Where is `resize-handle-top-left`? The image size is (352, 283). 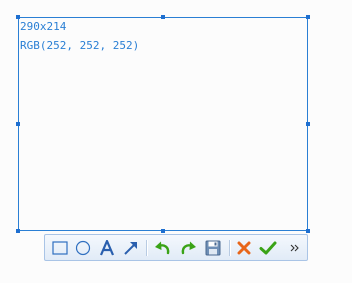 resize-handle-top-left is located at coordinates (18, 17).